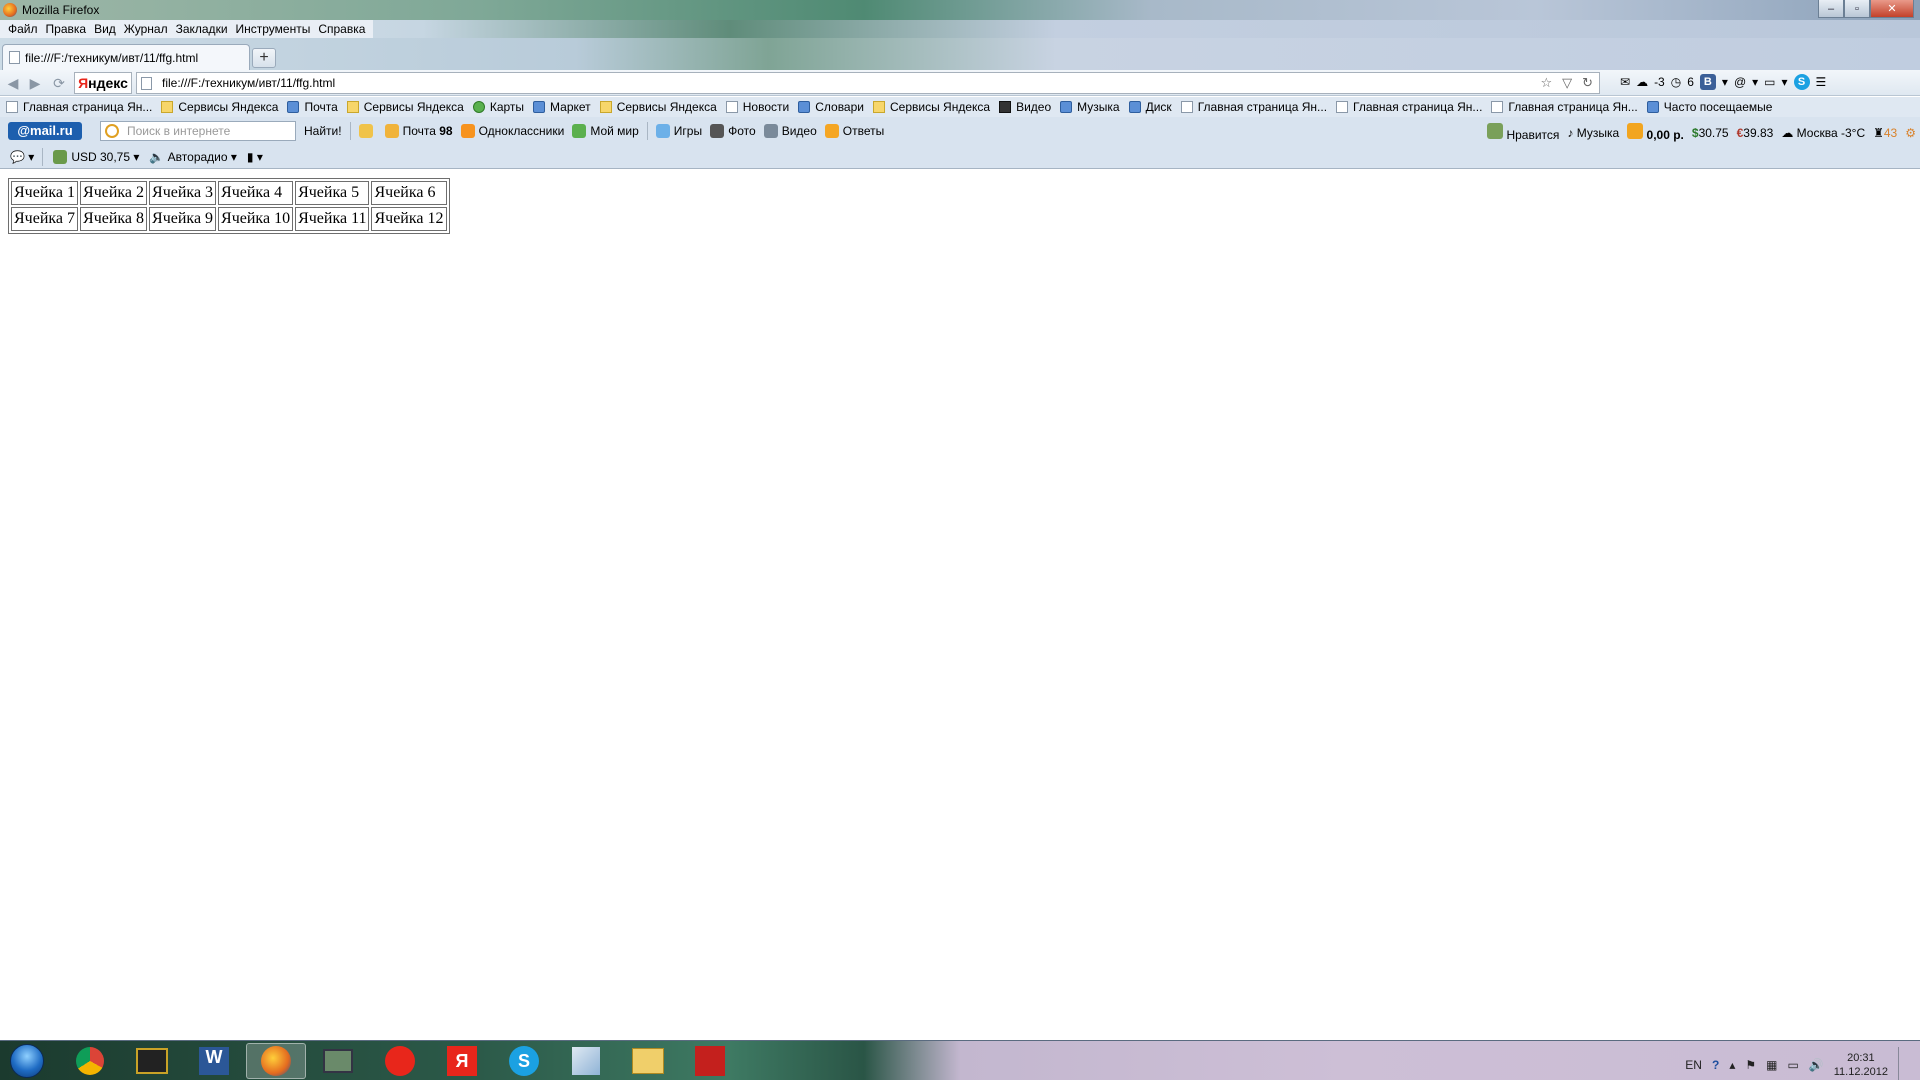 The height and width of the screenshot is (1080, 1920). Describe the element at coordinates (1546, 83) in the screenshot. I see `star-icon: ☆` at that location.